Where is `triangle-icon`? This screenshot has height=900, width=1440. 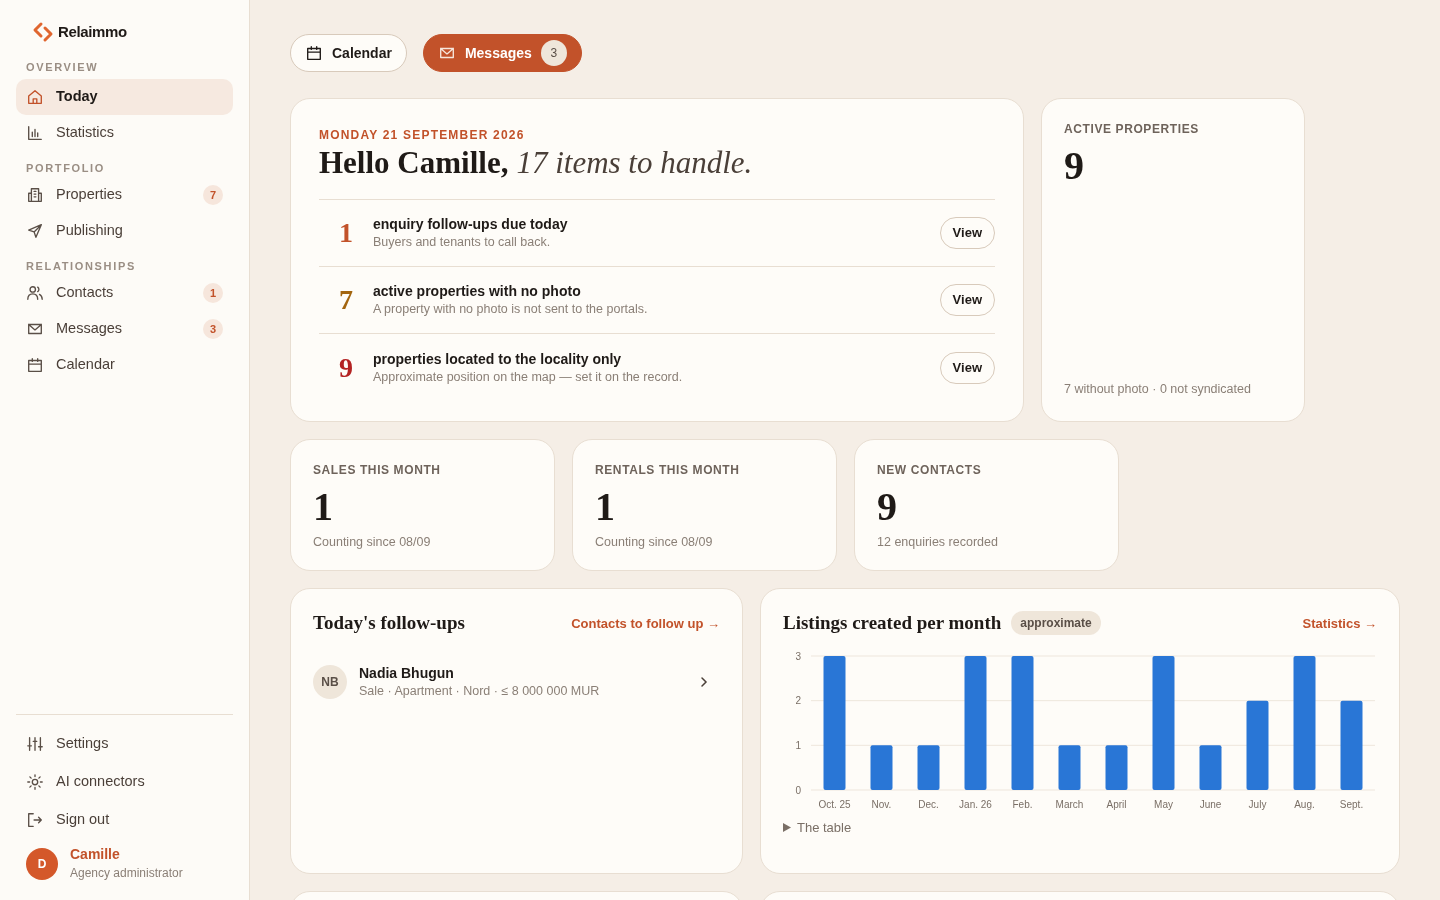 triangle-icon is located at coordinates (787, 827).